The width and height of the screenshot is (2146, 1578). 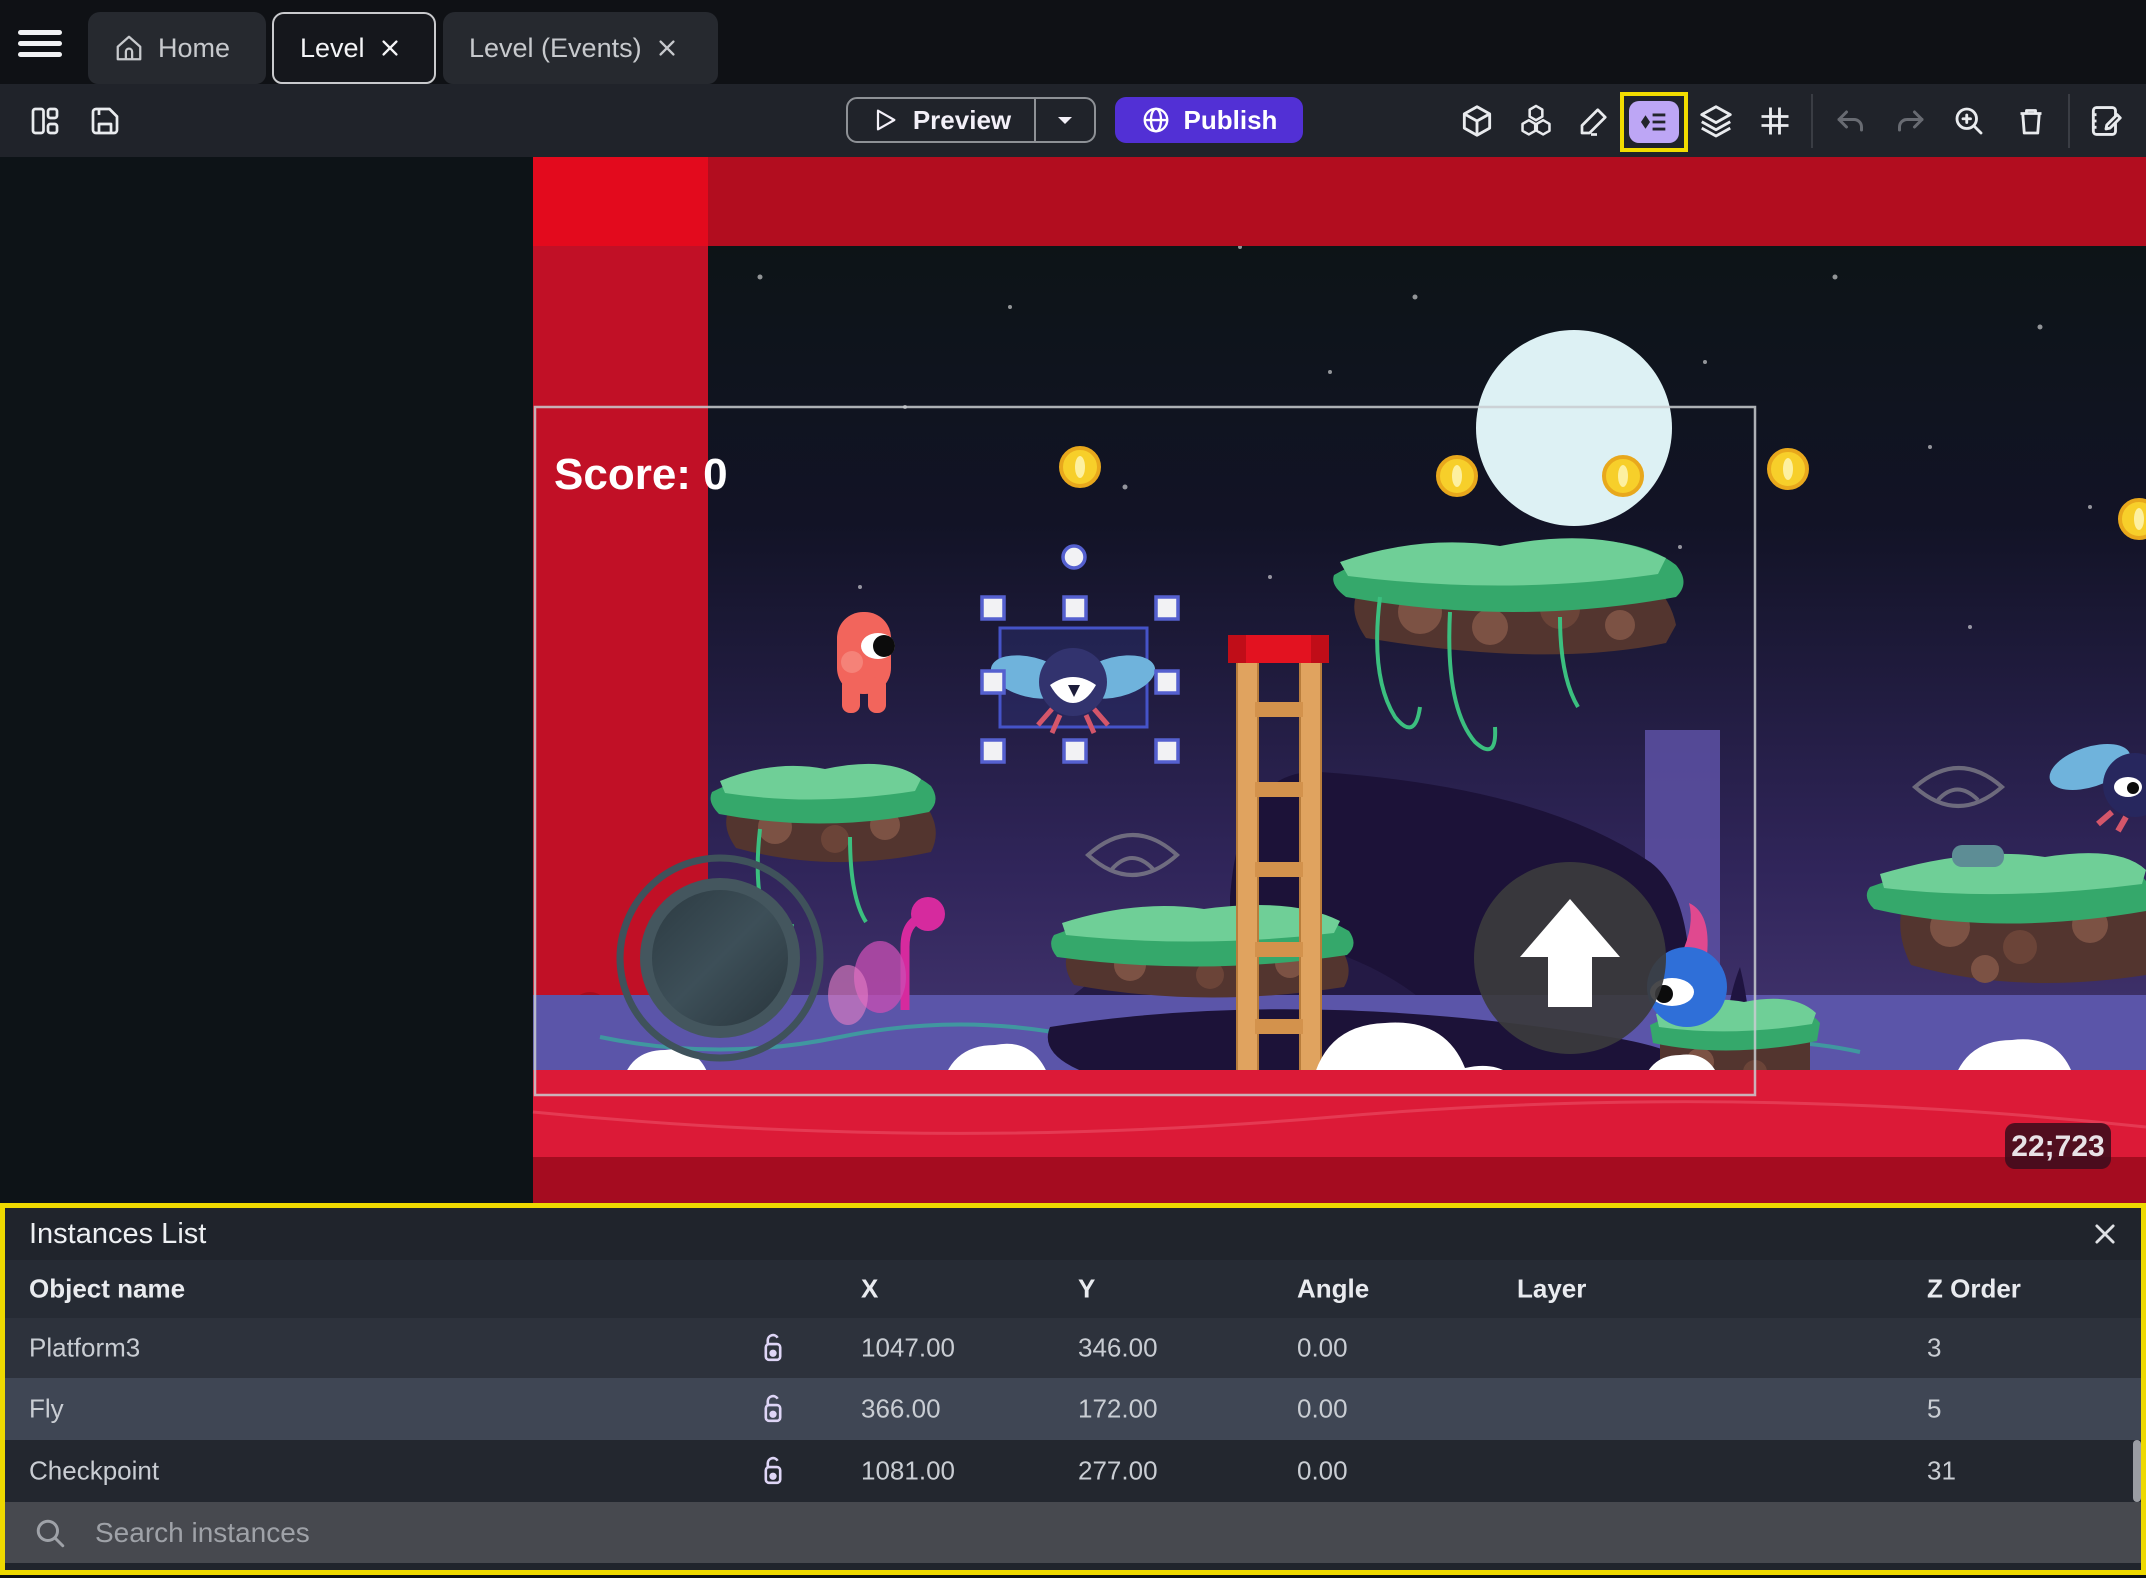 What do you see at coordinates (1118, 1409) in the screenshot?
I see `instance-y: 172.00` at bounding box center [1118, 1409].